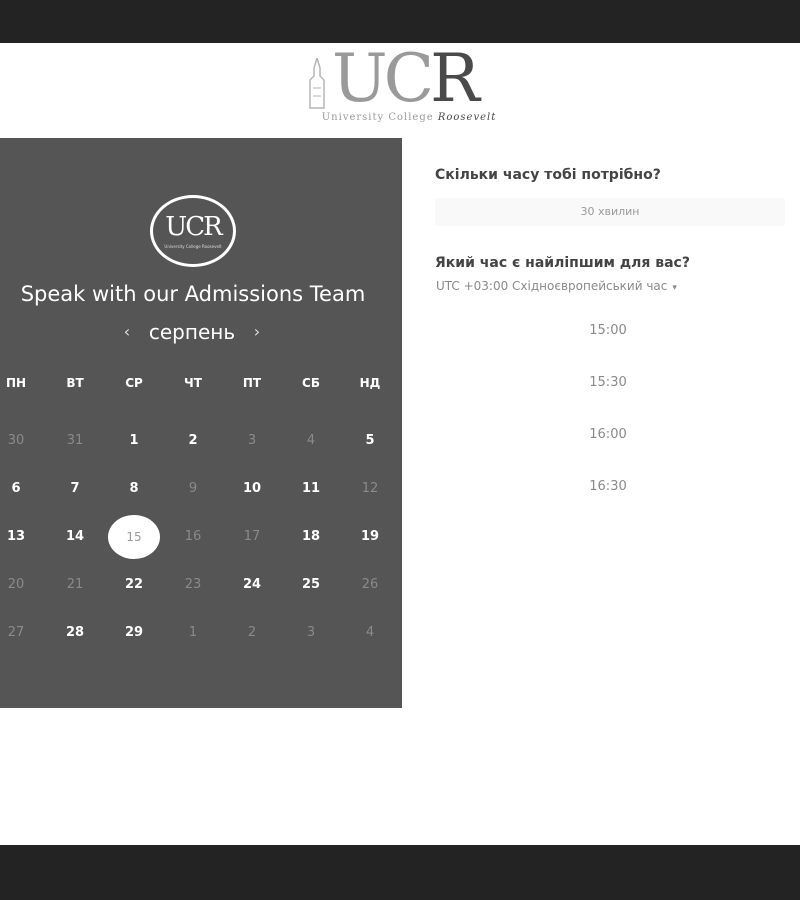  I want to click on day-cell: 22, so click(134, 585).